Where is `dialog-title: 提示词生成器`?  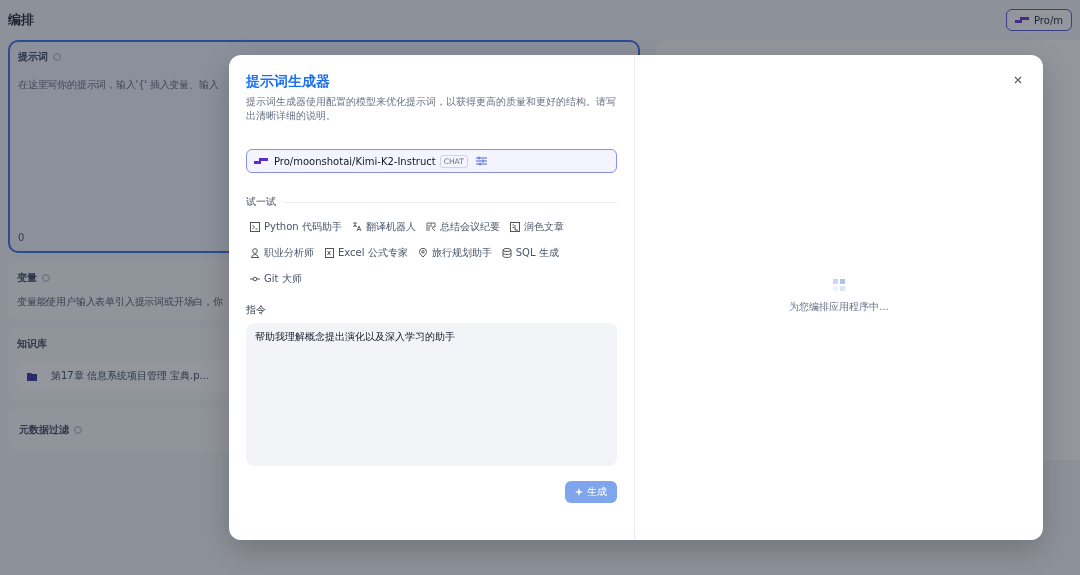 dialog-title: 提示词生成器 is located at coordinates (288, 82).